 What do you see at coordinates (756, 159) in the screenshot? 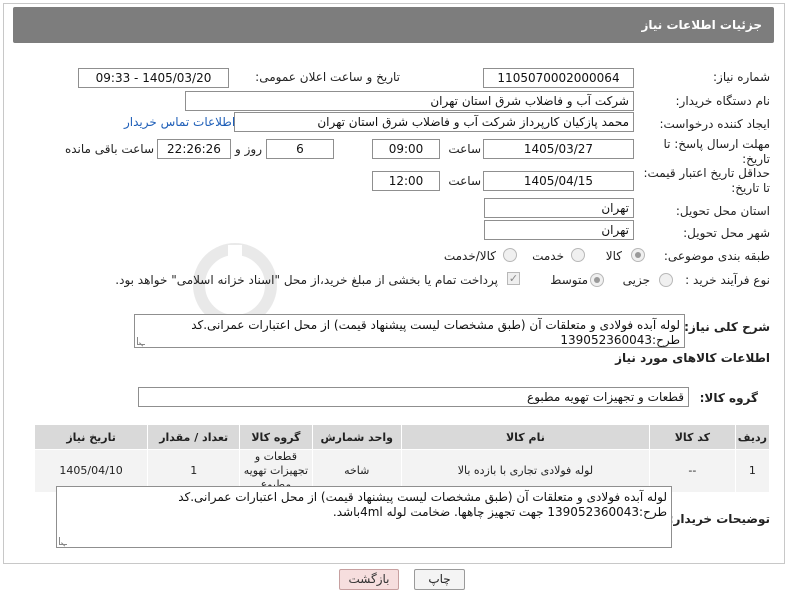
I see `deadline-label-date: تاریخ:` at bounding box center [756, 159].